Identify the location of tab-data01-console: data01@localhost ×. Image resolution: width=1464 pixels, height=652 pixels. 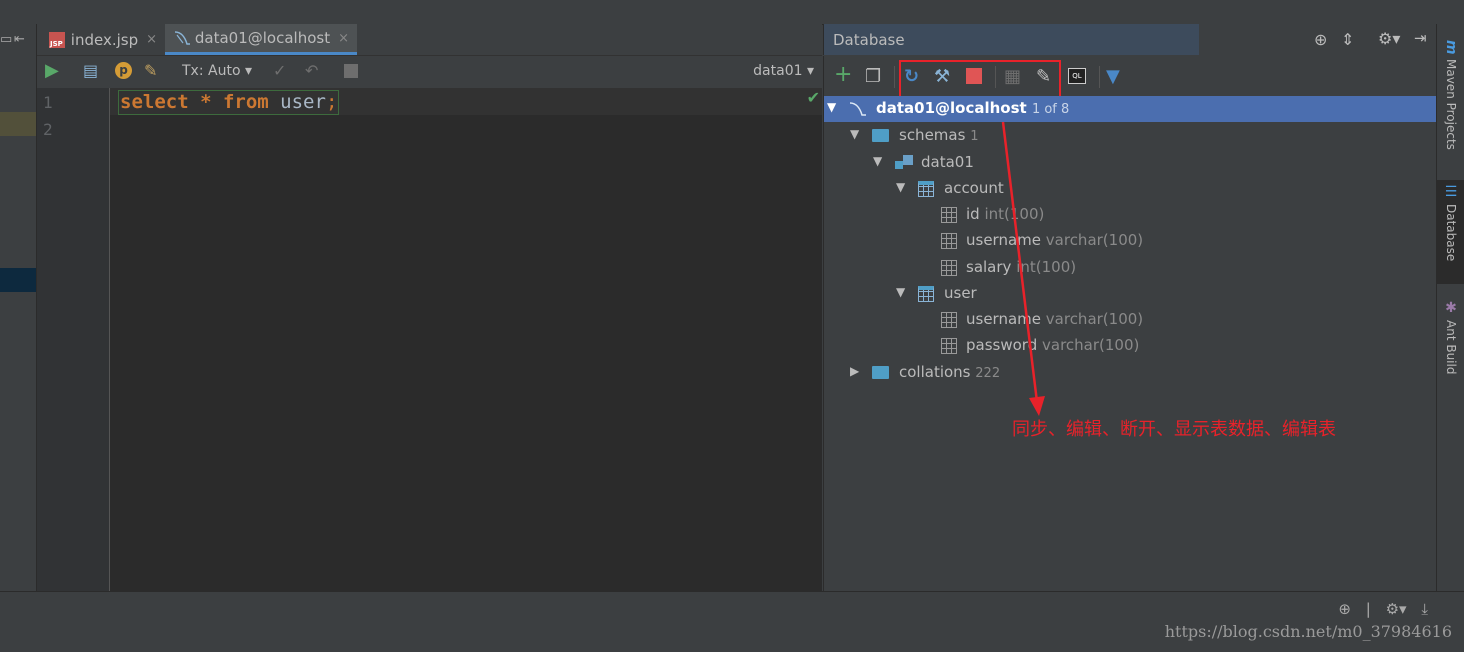
(261, 39).